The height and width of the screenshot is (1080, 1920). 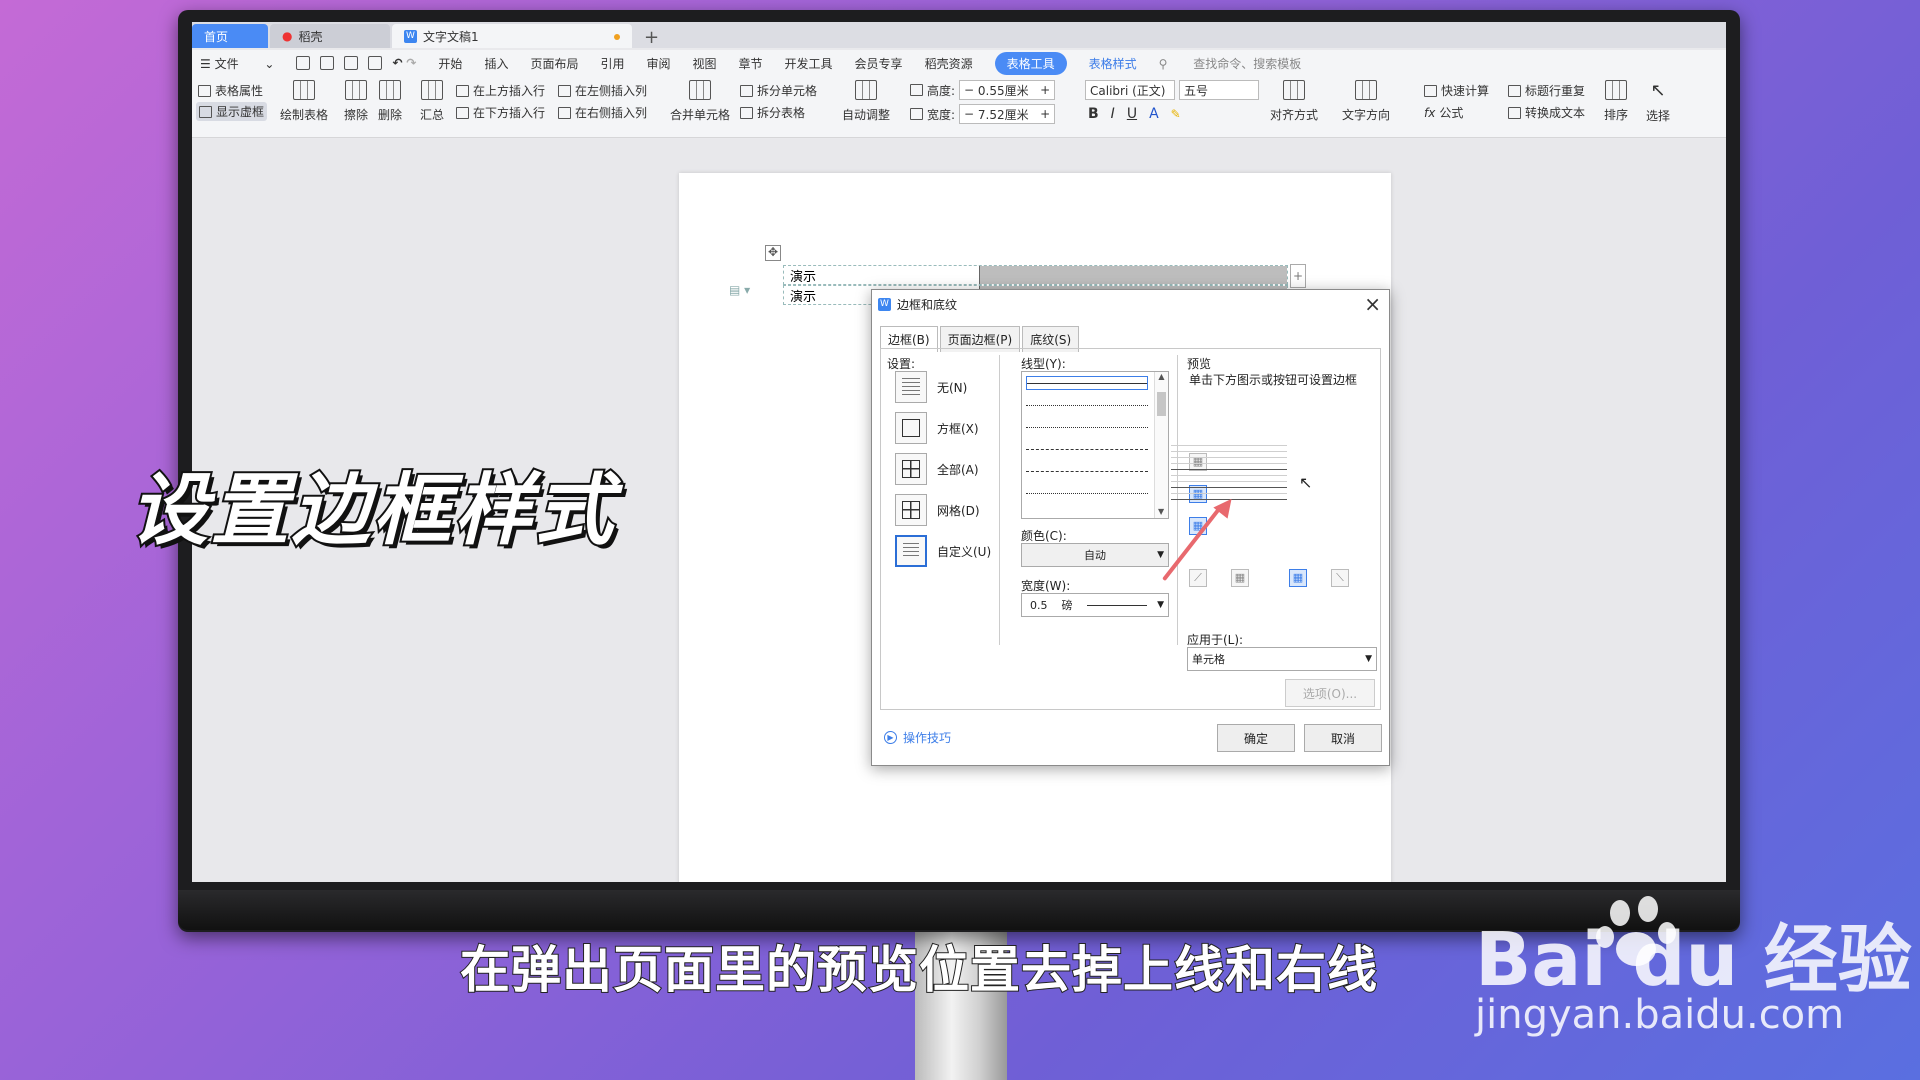 What do you see at coordinates (1219, 90) in the screenshot?
I see `font-size-select: 五号` at bounding box center [1219, 90].